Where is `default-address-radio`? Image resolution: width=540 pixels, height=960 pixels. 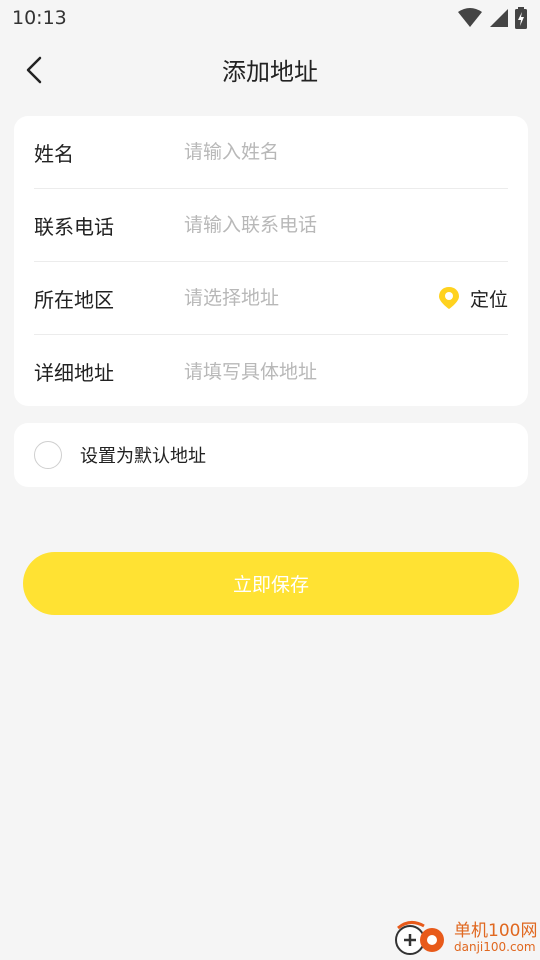 default-address-radio is located at coordinates (48, 455).